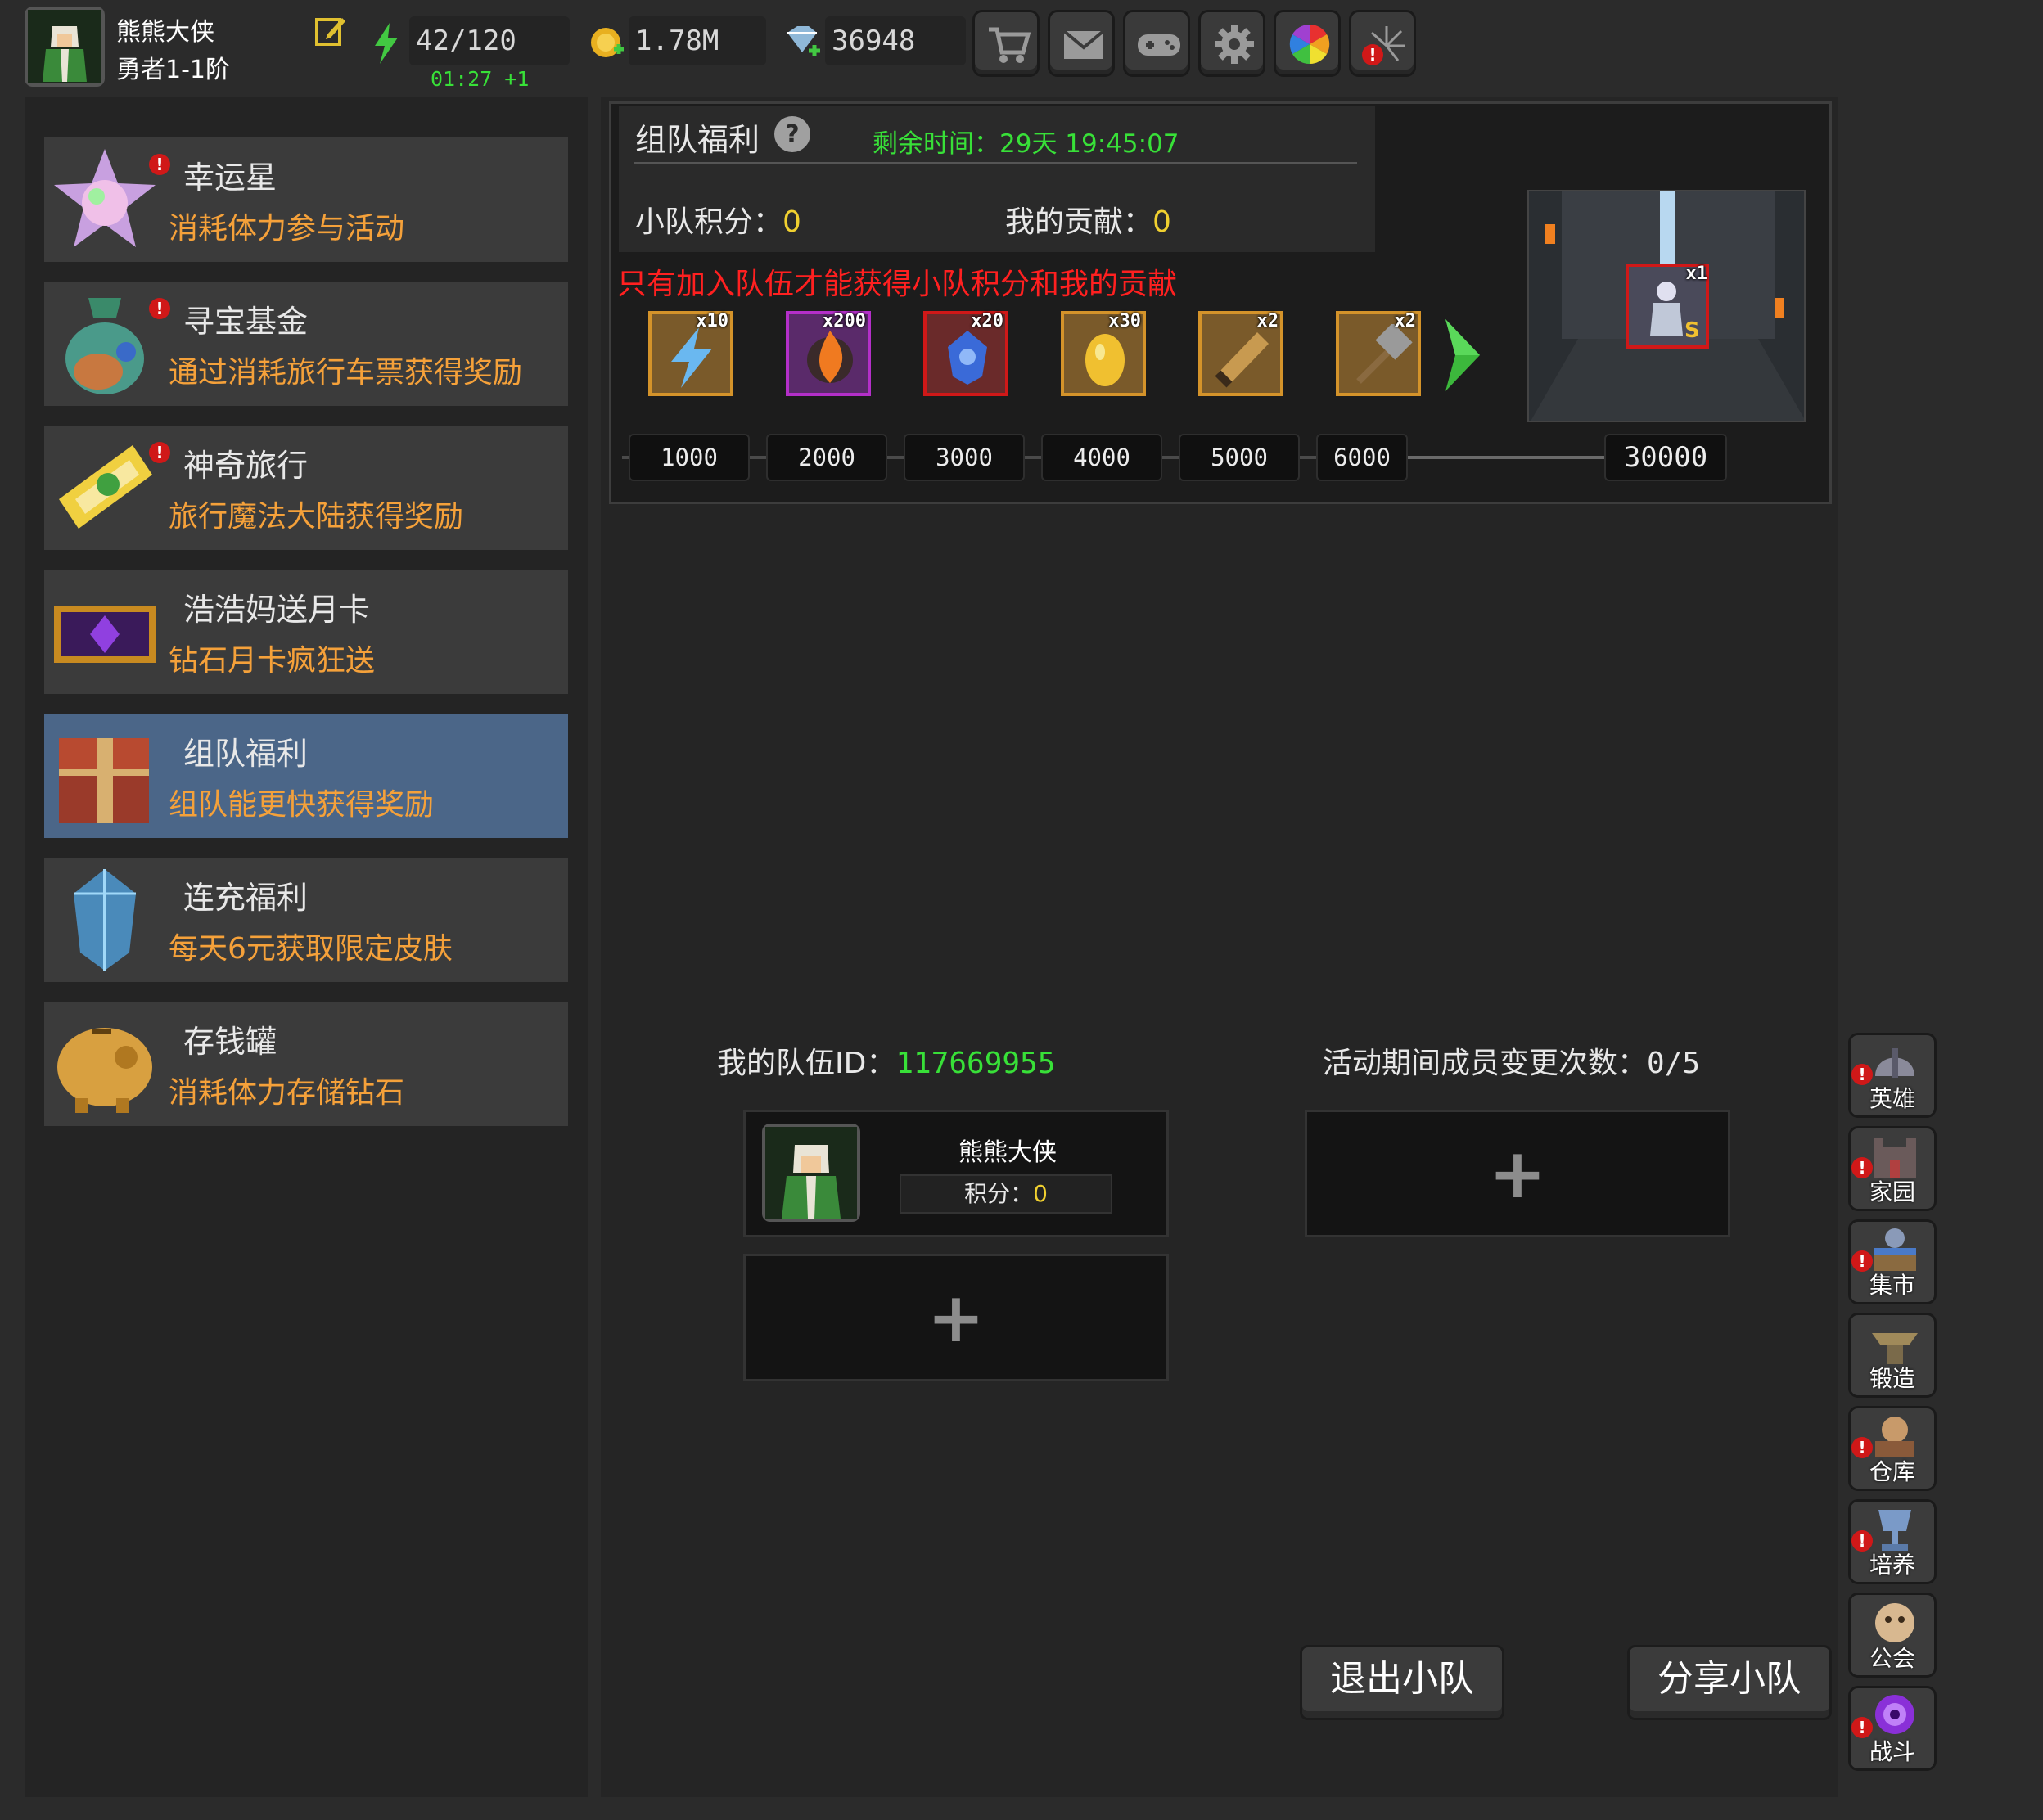 The width and height of the screenshot is (2043, 1820). Describe the element at coordinates (976, 1063) in the screenshot. I see `team-id-value: 117669955` at that location.